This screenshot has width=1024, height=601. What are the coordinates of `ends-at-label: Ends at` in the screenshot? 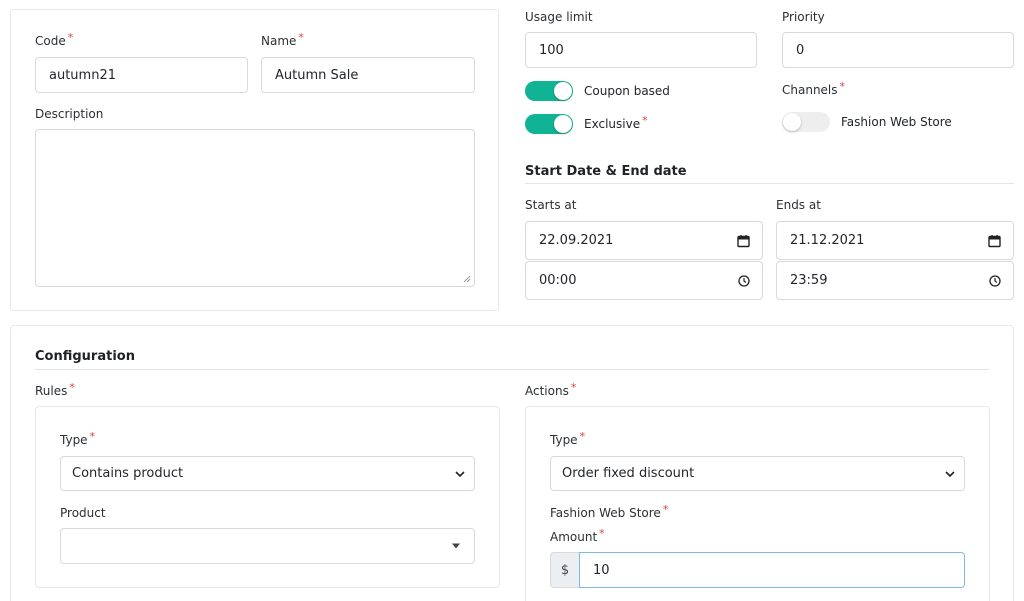 It's located at (798, 205).